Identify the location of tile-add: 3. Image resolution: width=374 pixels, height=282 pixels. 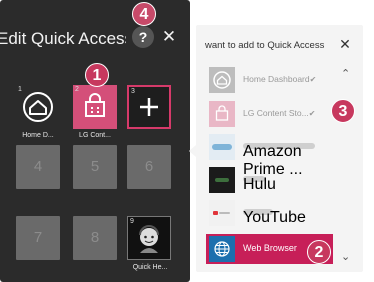
(149, 107).